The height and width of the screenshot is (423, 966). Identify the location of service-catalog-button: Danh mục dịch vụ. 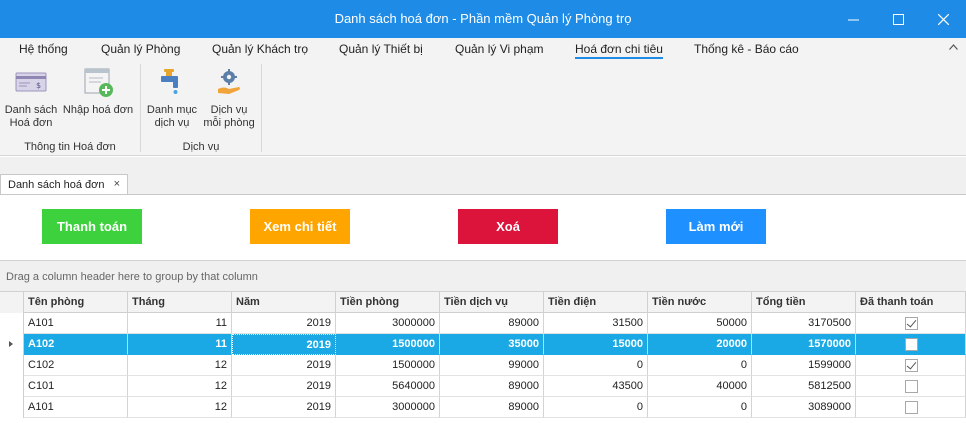
(172, 98).